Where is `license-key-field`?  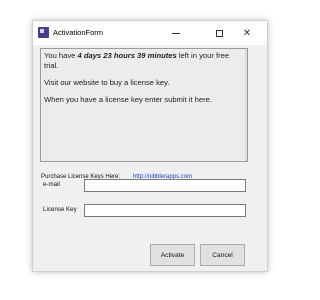
license-key-field is located at coordinates (165, 210).